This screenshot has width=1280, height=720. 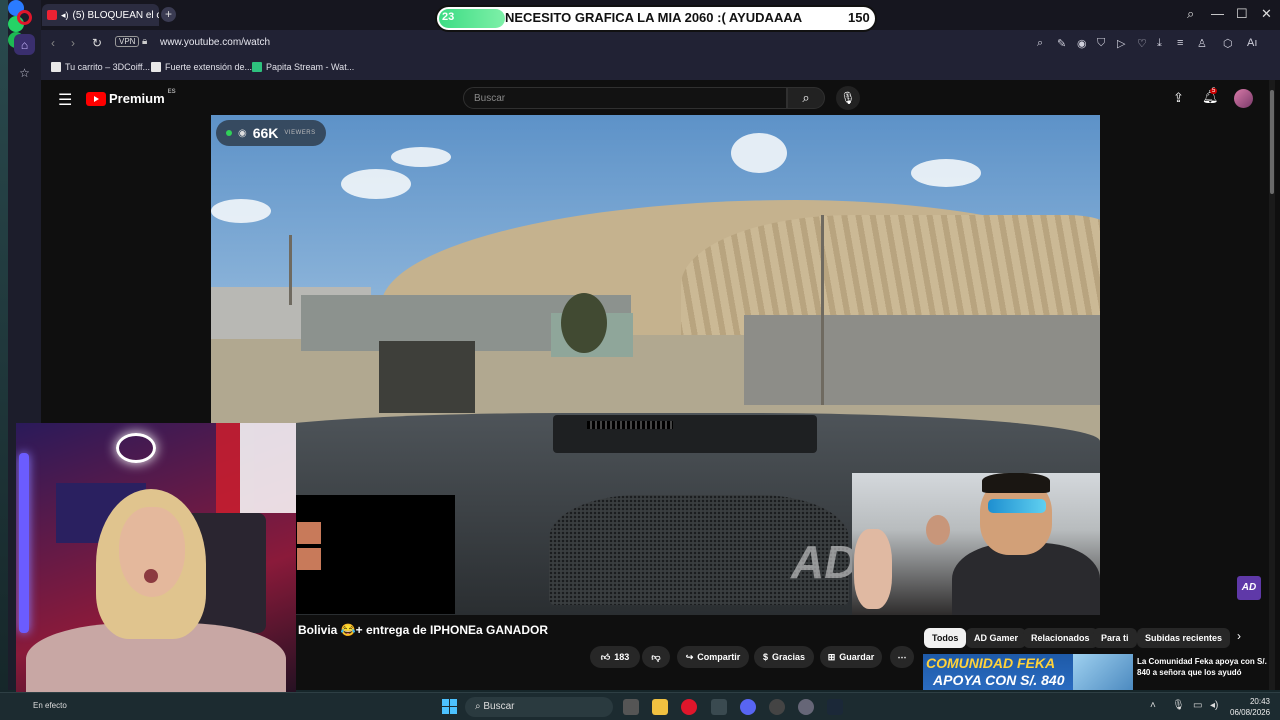 I want to click on search-input: Buscar, so click(x=625, y=98).